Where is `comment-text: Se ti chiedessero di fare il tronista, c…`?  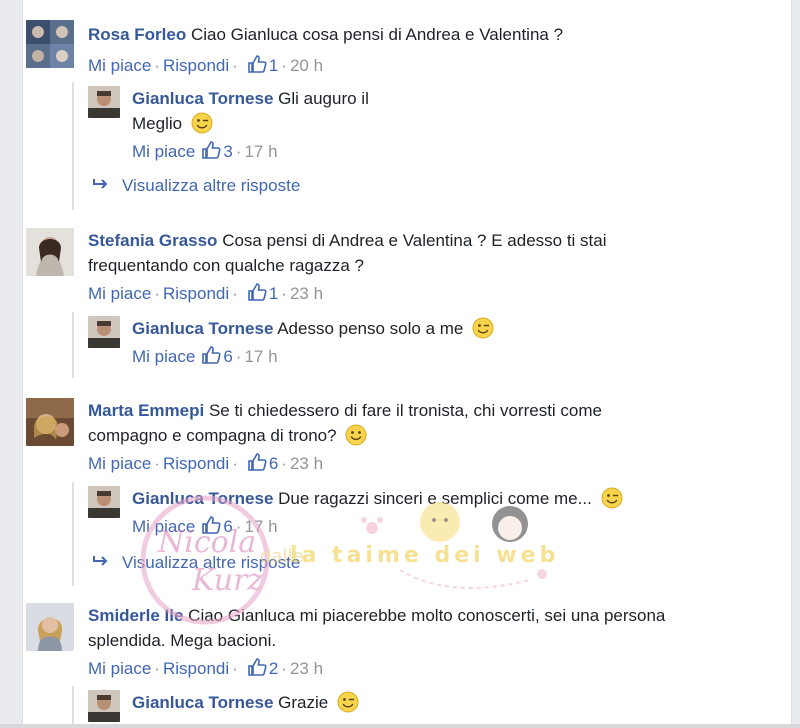 comment-text: Se ti chiedessero di fare il tronista, c… is located at coordinates (405, 410).